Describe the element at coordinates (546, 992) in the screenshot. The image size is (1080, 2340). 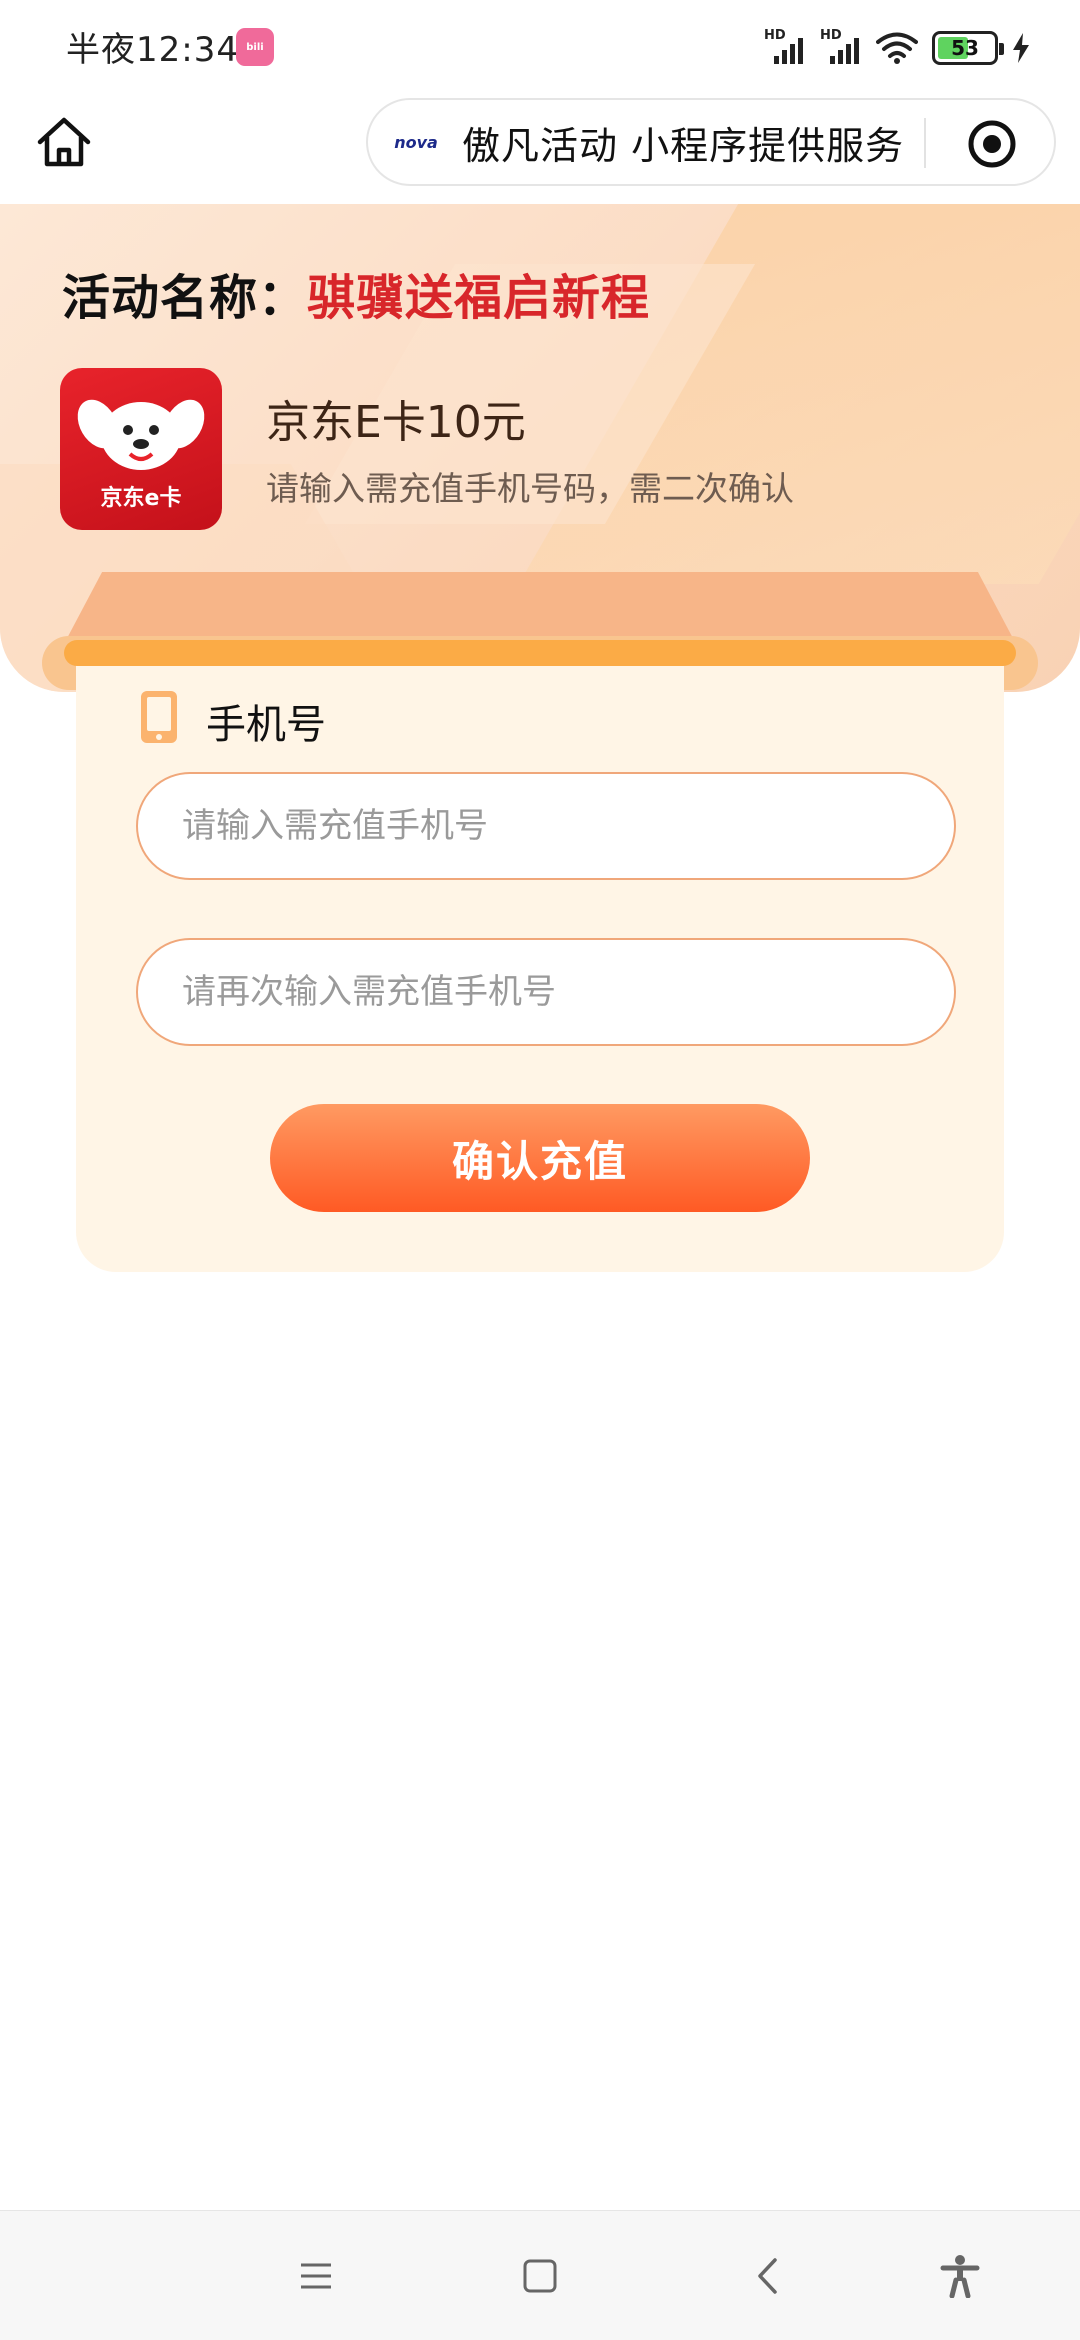
I see `phone-confirm-input` at that location.